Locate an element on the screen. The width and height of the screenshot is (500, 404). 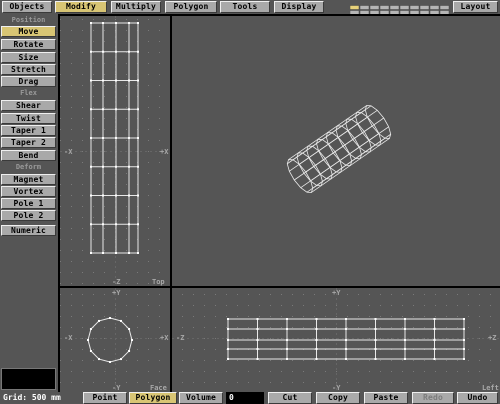
stretch-button: Stretch is located at coordinates (28, 69).